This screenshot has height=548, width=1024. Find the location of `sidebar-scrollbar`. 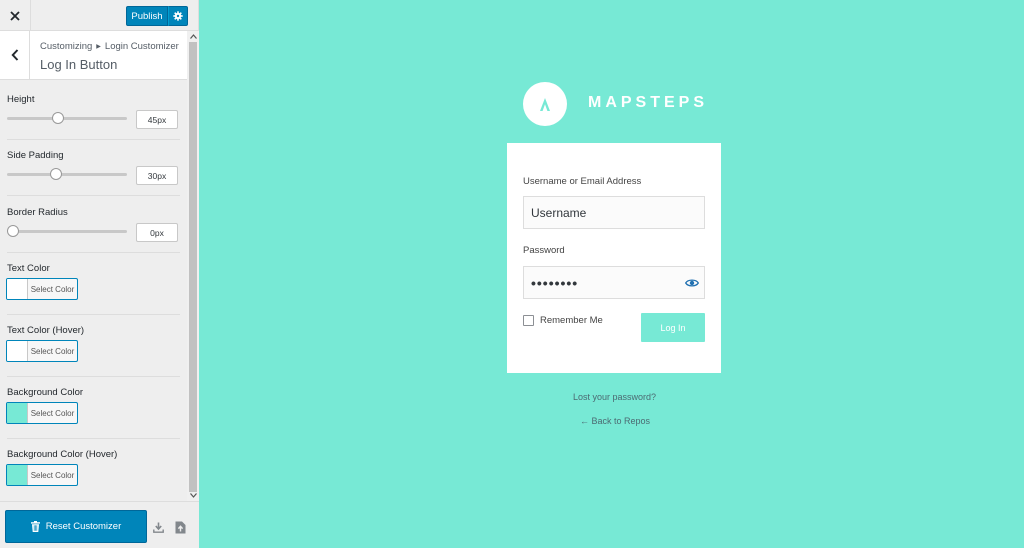

sidebar-scrollbar is located at coordinates (193, 266).